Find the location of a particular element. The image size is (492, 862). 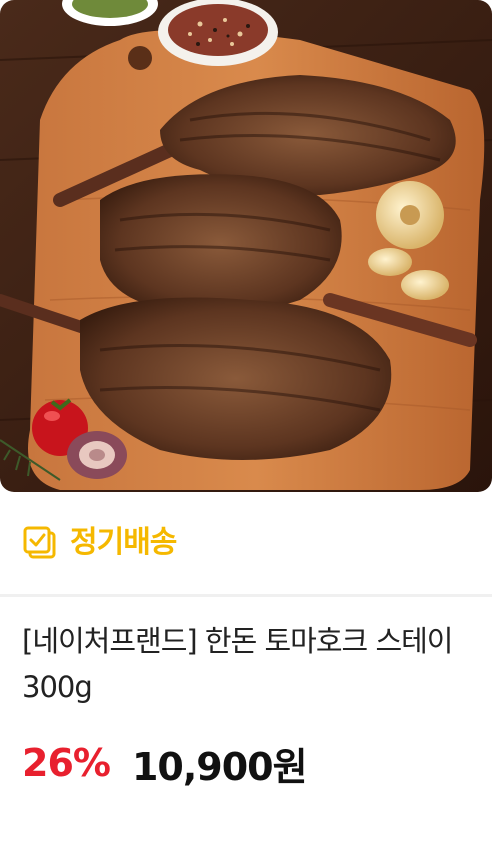

subscription-badge-label: 정기배송 is located at coordinates (123, 542).